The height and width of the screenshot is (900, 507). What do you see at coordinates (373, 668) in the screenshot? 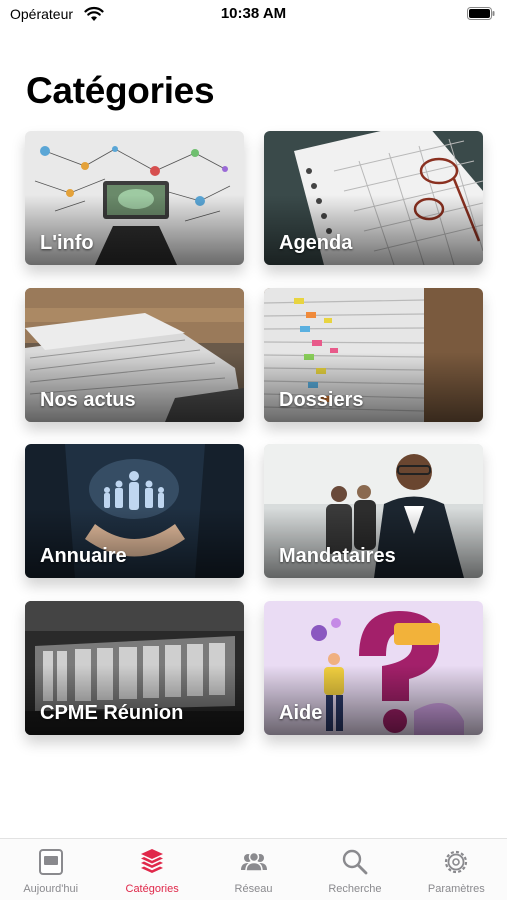
I see `category-tile-aide: Aide` at bounding box center [373, 668].